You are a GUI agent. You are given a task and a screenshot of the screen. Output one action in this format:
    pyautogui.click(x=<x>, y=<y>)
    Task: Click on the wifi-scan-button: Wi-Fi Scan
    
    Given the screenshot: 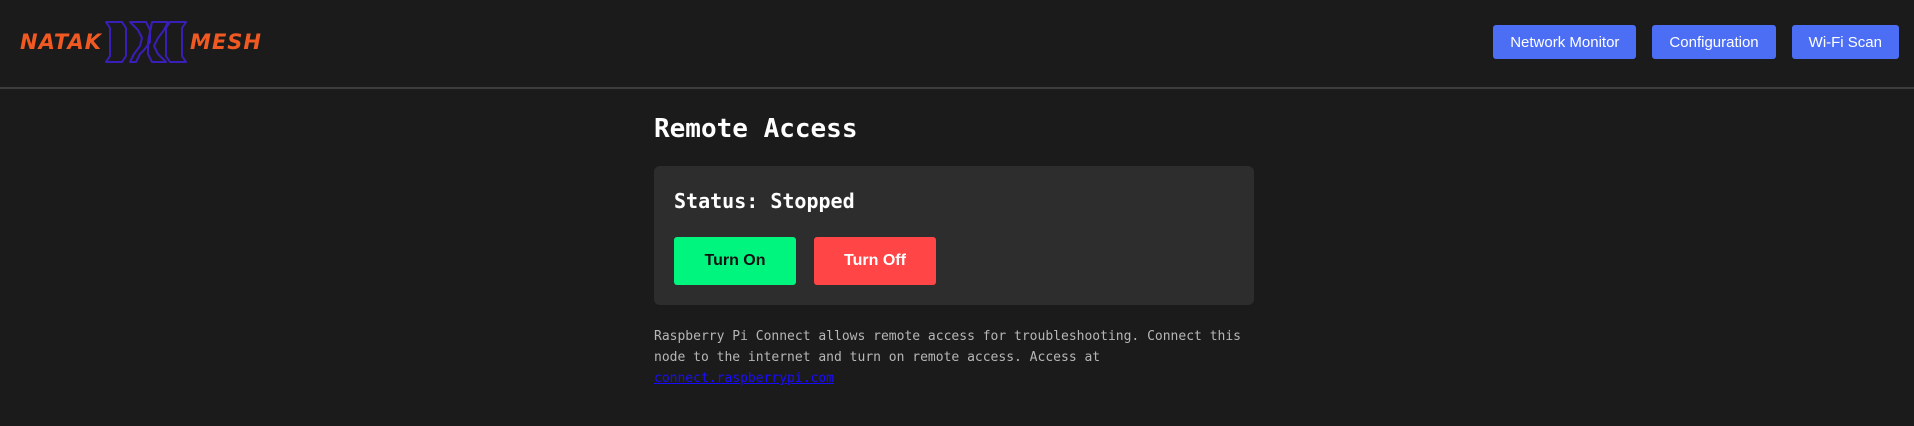 What is the action you would take?
    pyautogui.click(x=1845, y=42)
    